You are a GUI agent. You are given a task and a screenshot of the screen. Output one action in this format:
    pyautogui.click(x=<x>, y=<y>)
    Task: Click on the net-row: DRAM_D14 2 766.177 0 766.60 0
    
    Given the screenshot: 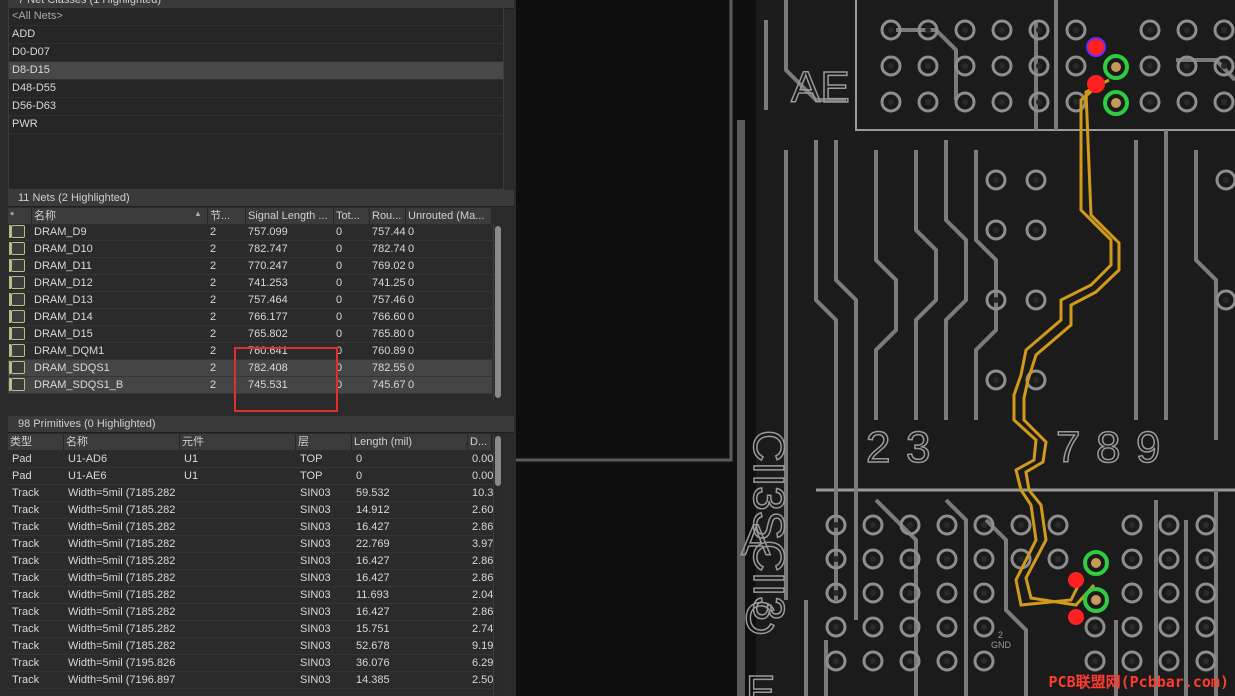 What is the action you would take?
    pyautogui.click(x=250, y=317)
    